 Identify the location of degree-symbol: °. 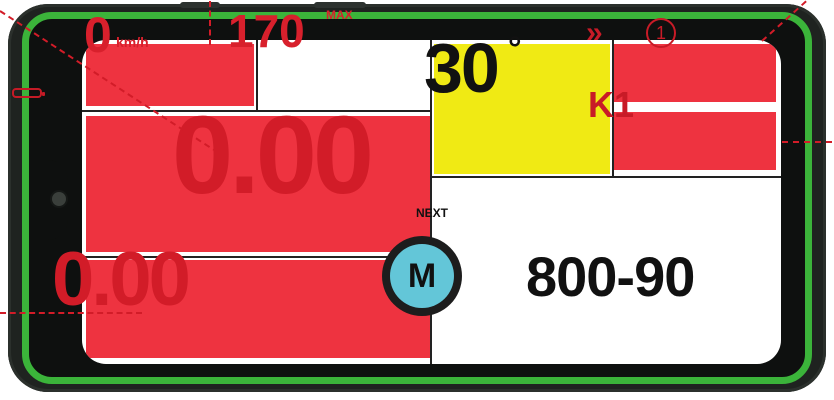
(515, 49).